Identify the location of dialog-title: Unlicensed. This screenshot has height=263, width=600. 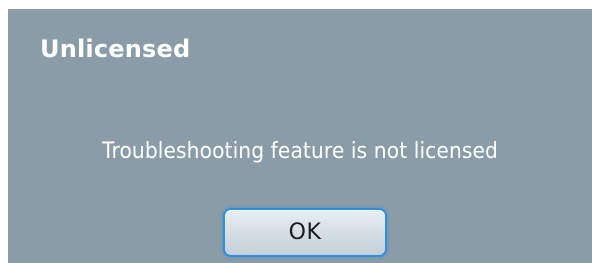
(115, 49).